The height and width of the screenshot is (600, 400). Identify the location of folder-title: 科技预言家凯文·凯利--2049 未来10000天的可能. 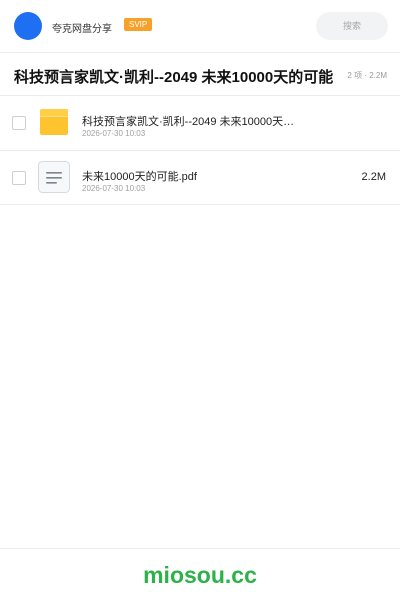
(174, 77).